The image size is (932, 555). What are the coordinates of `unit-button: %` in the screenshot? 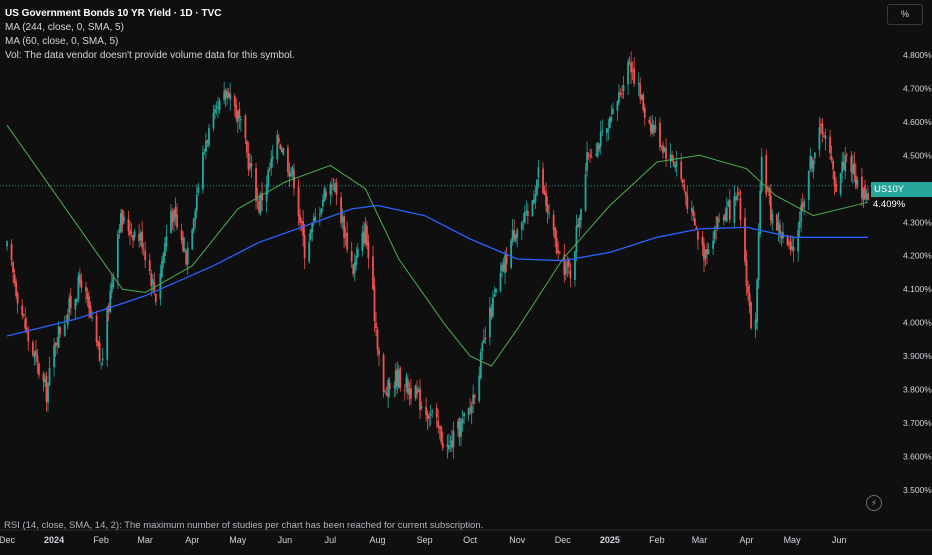 It's located at (905, 14).